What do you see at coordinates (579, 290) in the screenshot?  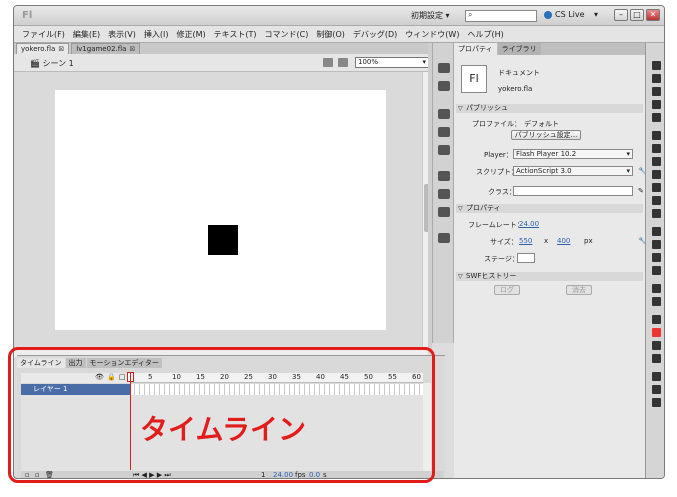 I see `clear-button: 消去` at bounding box center [579, 290].